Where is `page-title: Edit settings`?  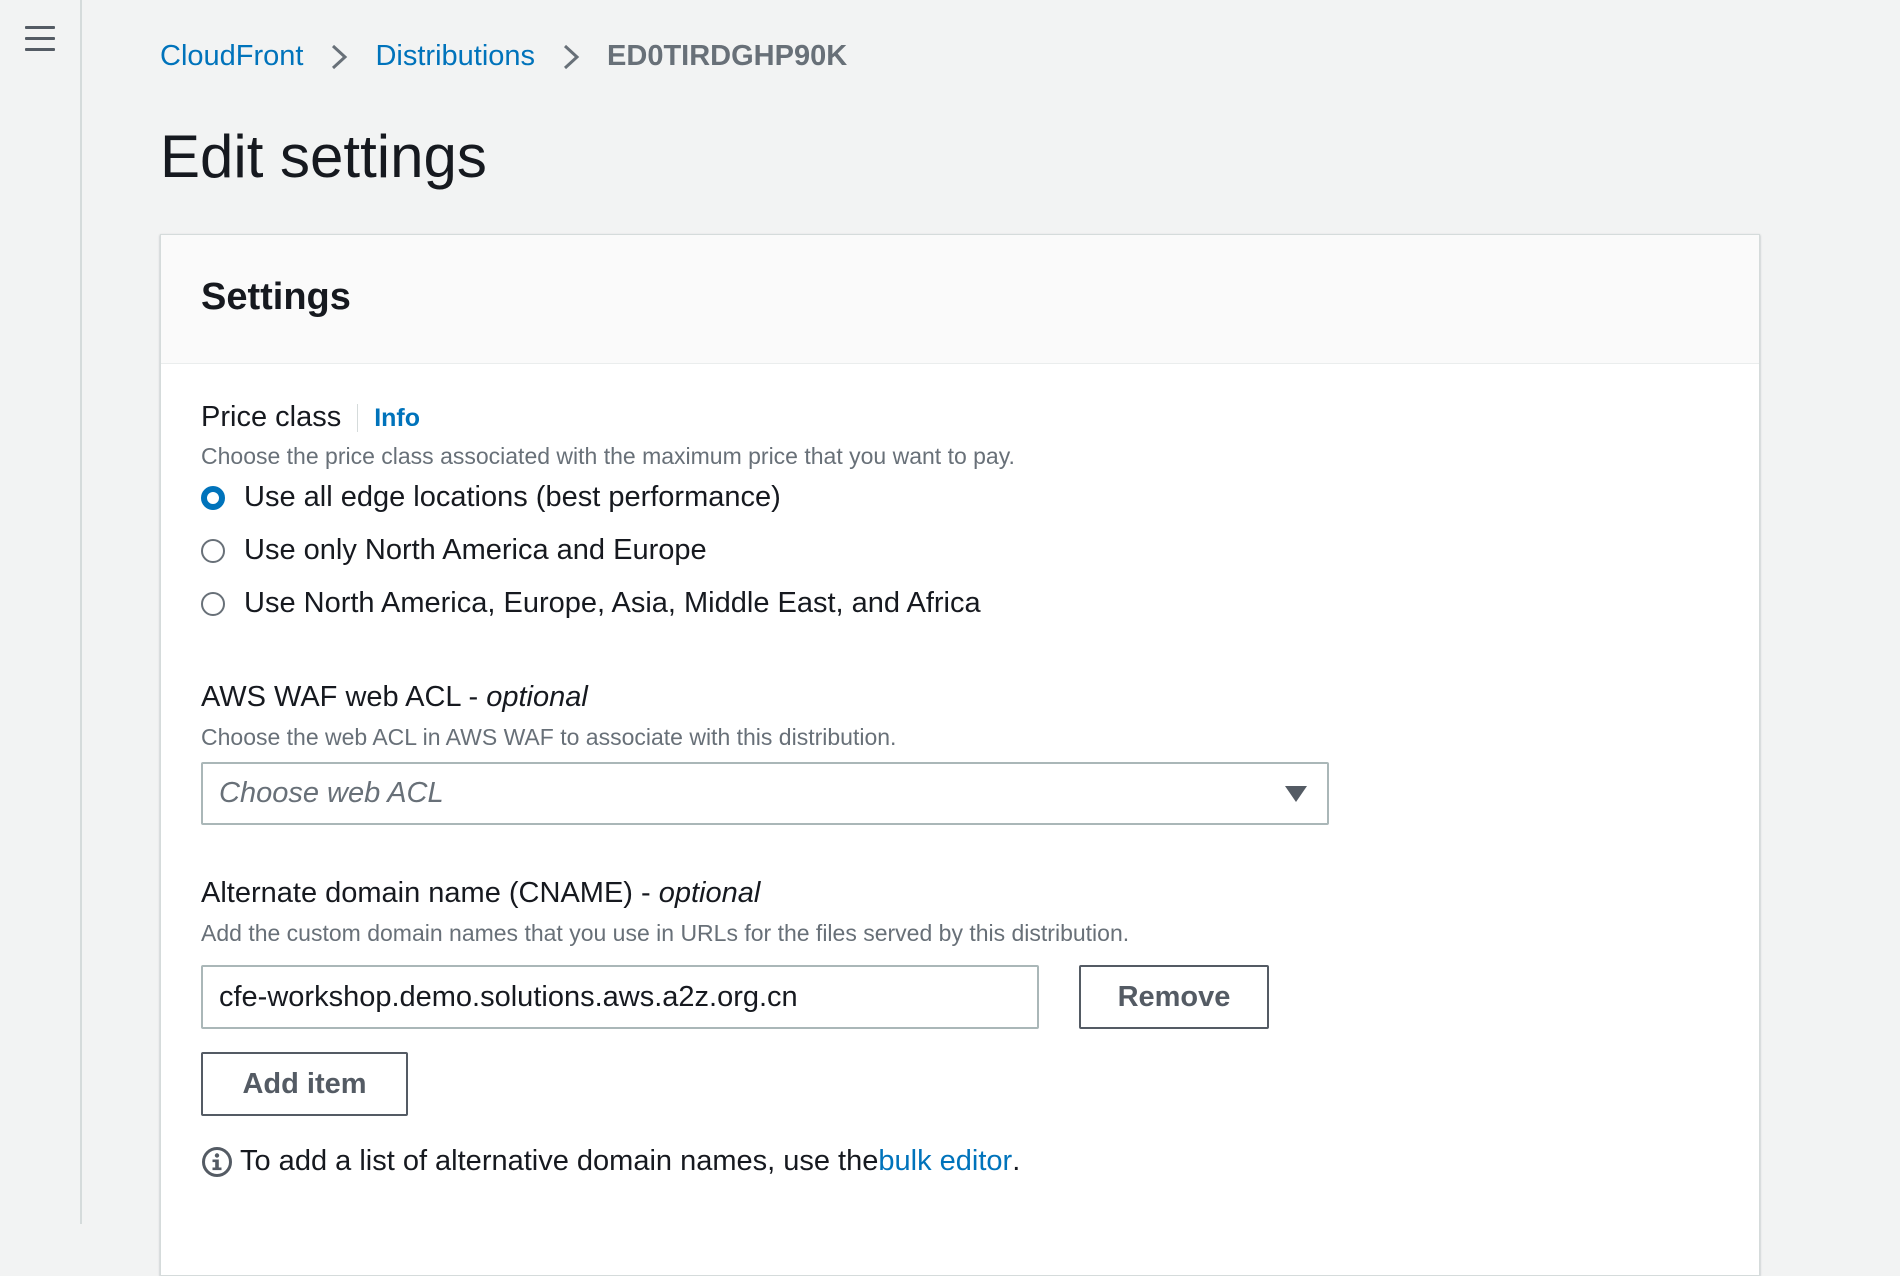 page-title: Edit settings is located at coordinates (323, 156).